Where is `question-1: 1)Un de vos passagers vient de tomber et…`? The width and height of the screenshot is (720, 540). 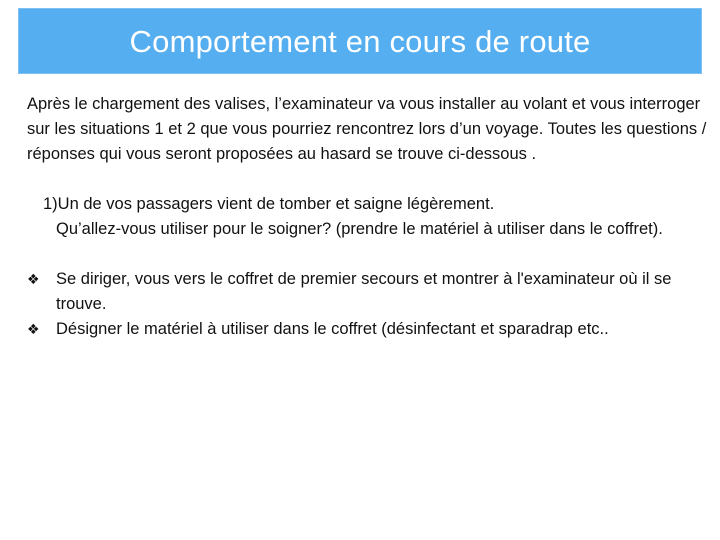
question-1: 1)Un de vos passagers vient de tomber et… is located at coordinates (375, 217).